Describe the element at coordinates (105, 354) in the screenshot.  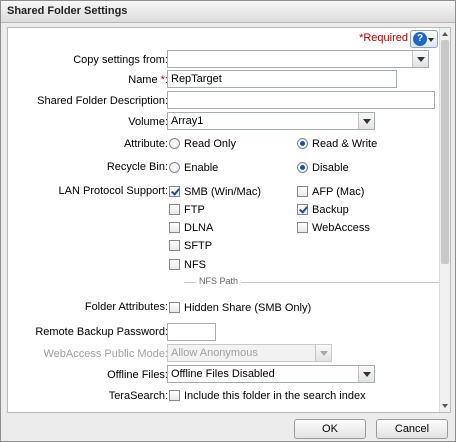
I see `webaccess-public-mode-label: WebAccess Public Mode:` at that location.